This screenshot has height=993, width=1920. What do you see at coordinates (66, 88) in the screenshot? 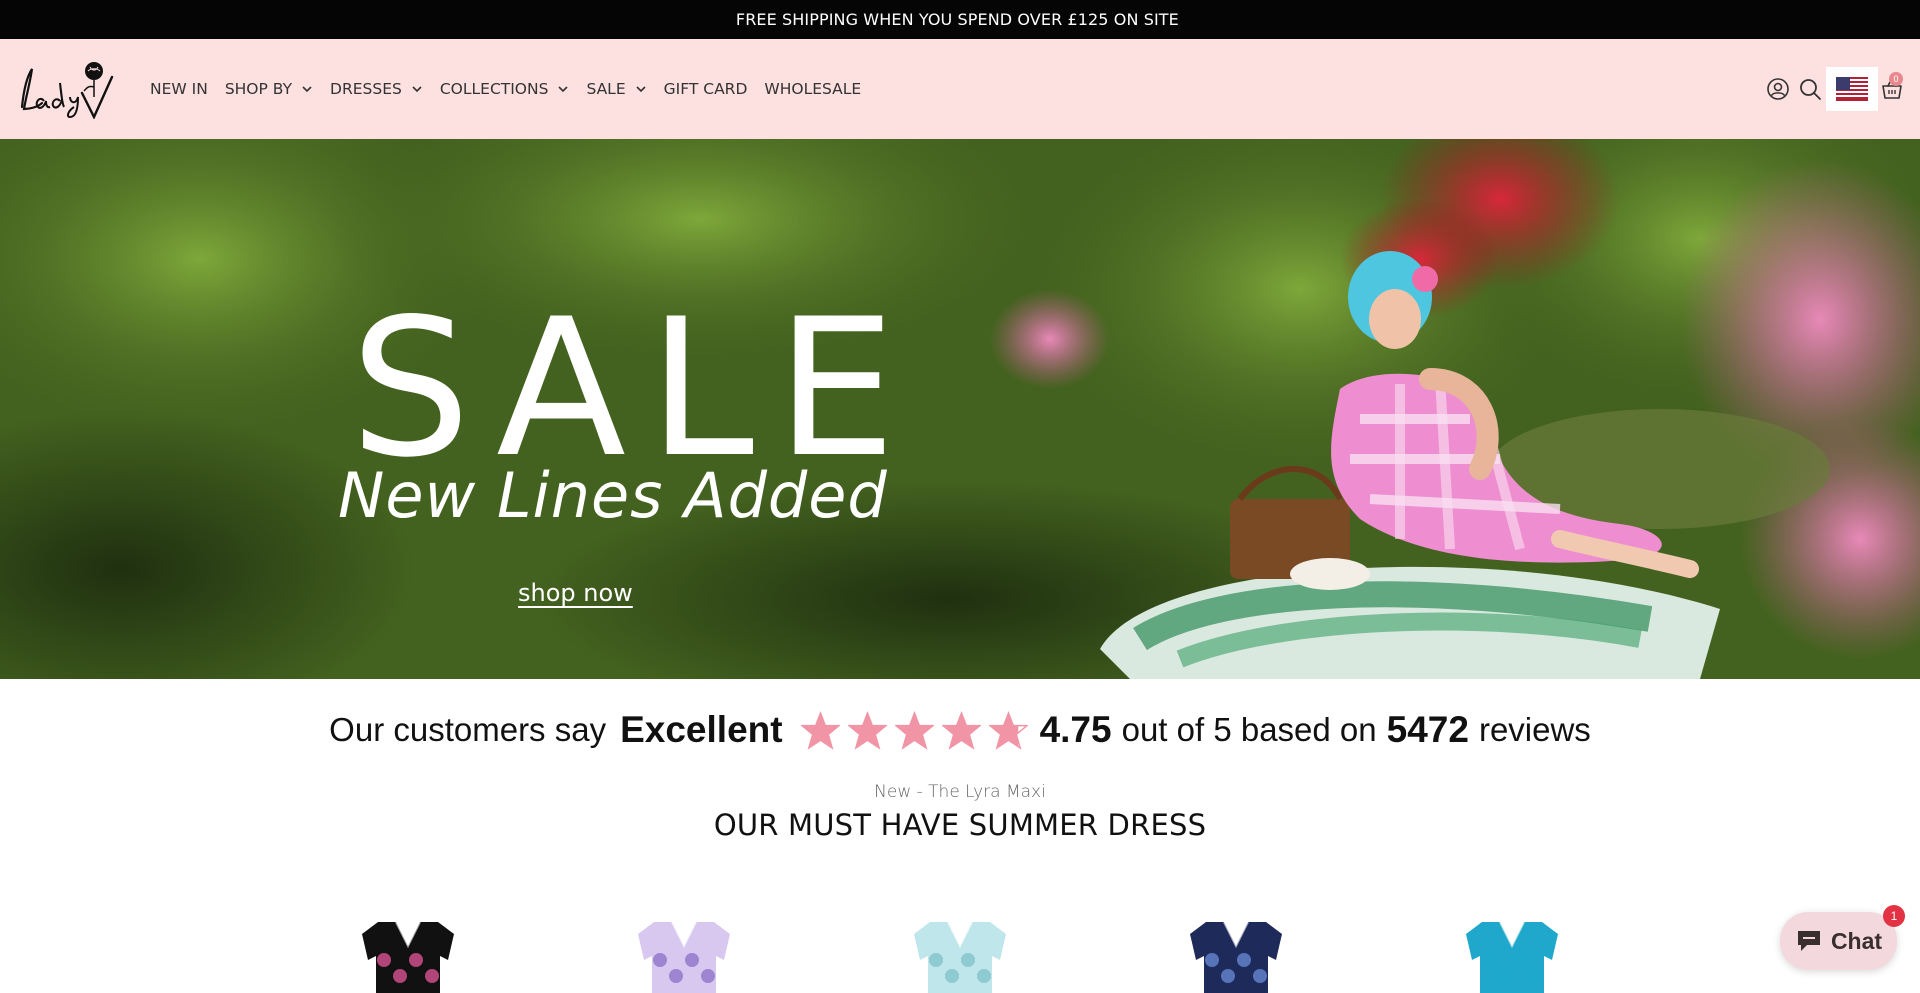
I see `brand-logo` at bounding box center [66, 88].